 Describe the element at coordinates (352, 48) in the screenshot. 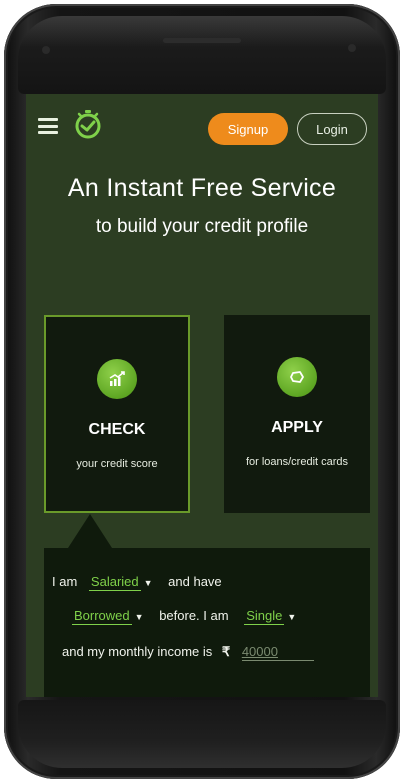

I see `front-camera` at that location.